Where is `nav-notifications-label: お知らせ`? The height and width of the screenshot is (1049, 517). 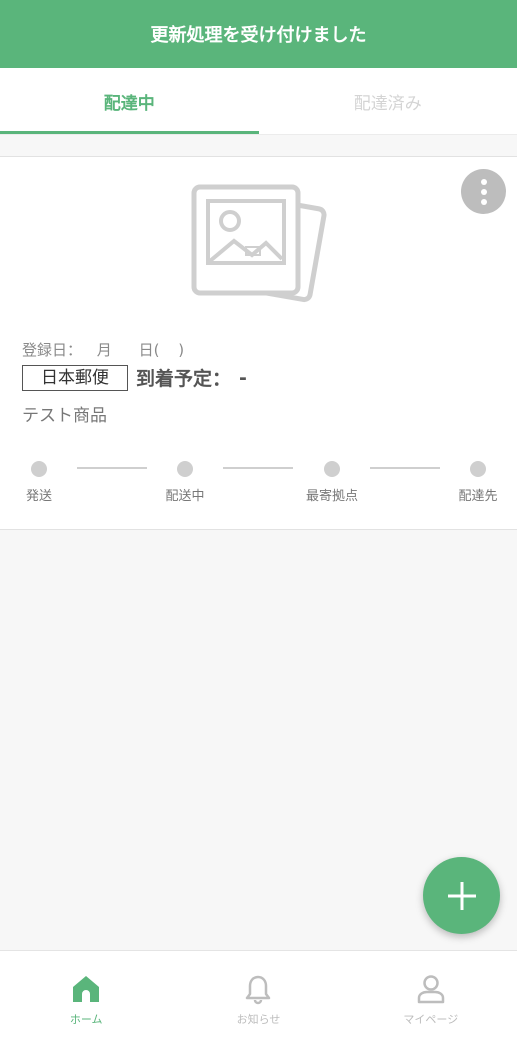 nav-notifications-label: お知らせ is located at coordinates (259, 1019).